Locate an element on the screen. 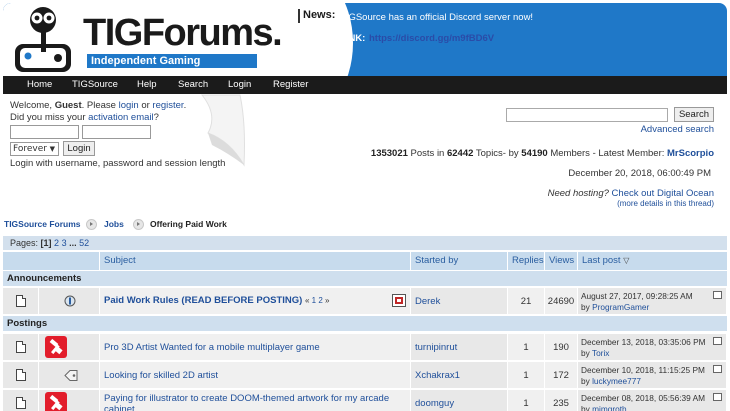  please-text: . Please is located at coordinates (100, 105).